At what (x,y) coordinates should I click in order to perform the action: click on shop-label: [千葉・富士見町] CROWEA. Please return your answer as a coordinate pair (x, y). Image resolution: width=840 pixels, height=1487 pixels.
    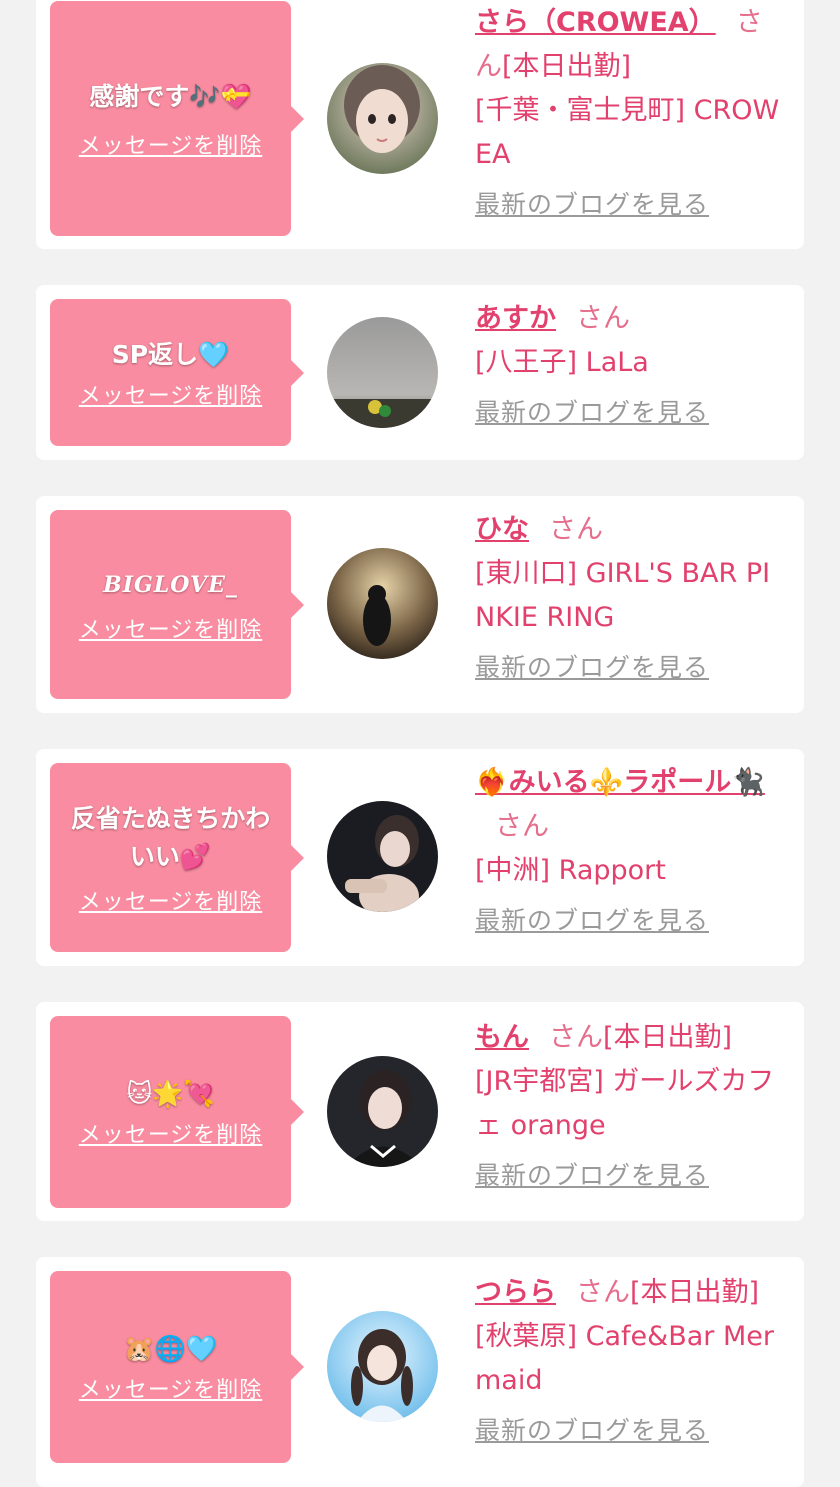
    Looking at the image, I should click on (627, 132).